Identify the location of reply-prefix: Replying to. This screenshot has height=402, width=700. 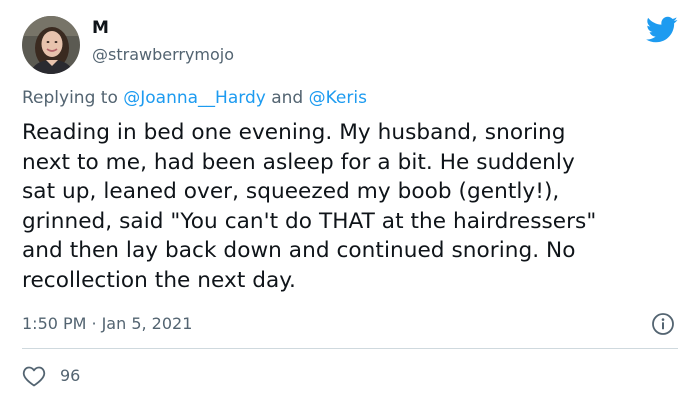
(73, 98).